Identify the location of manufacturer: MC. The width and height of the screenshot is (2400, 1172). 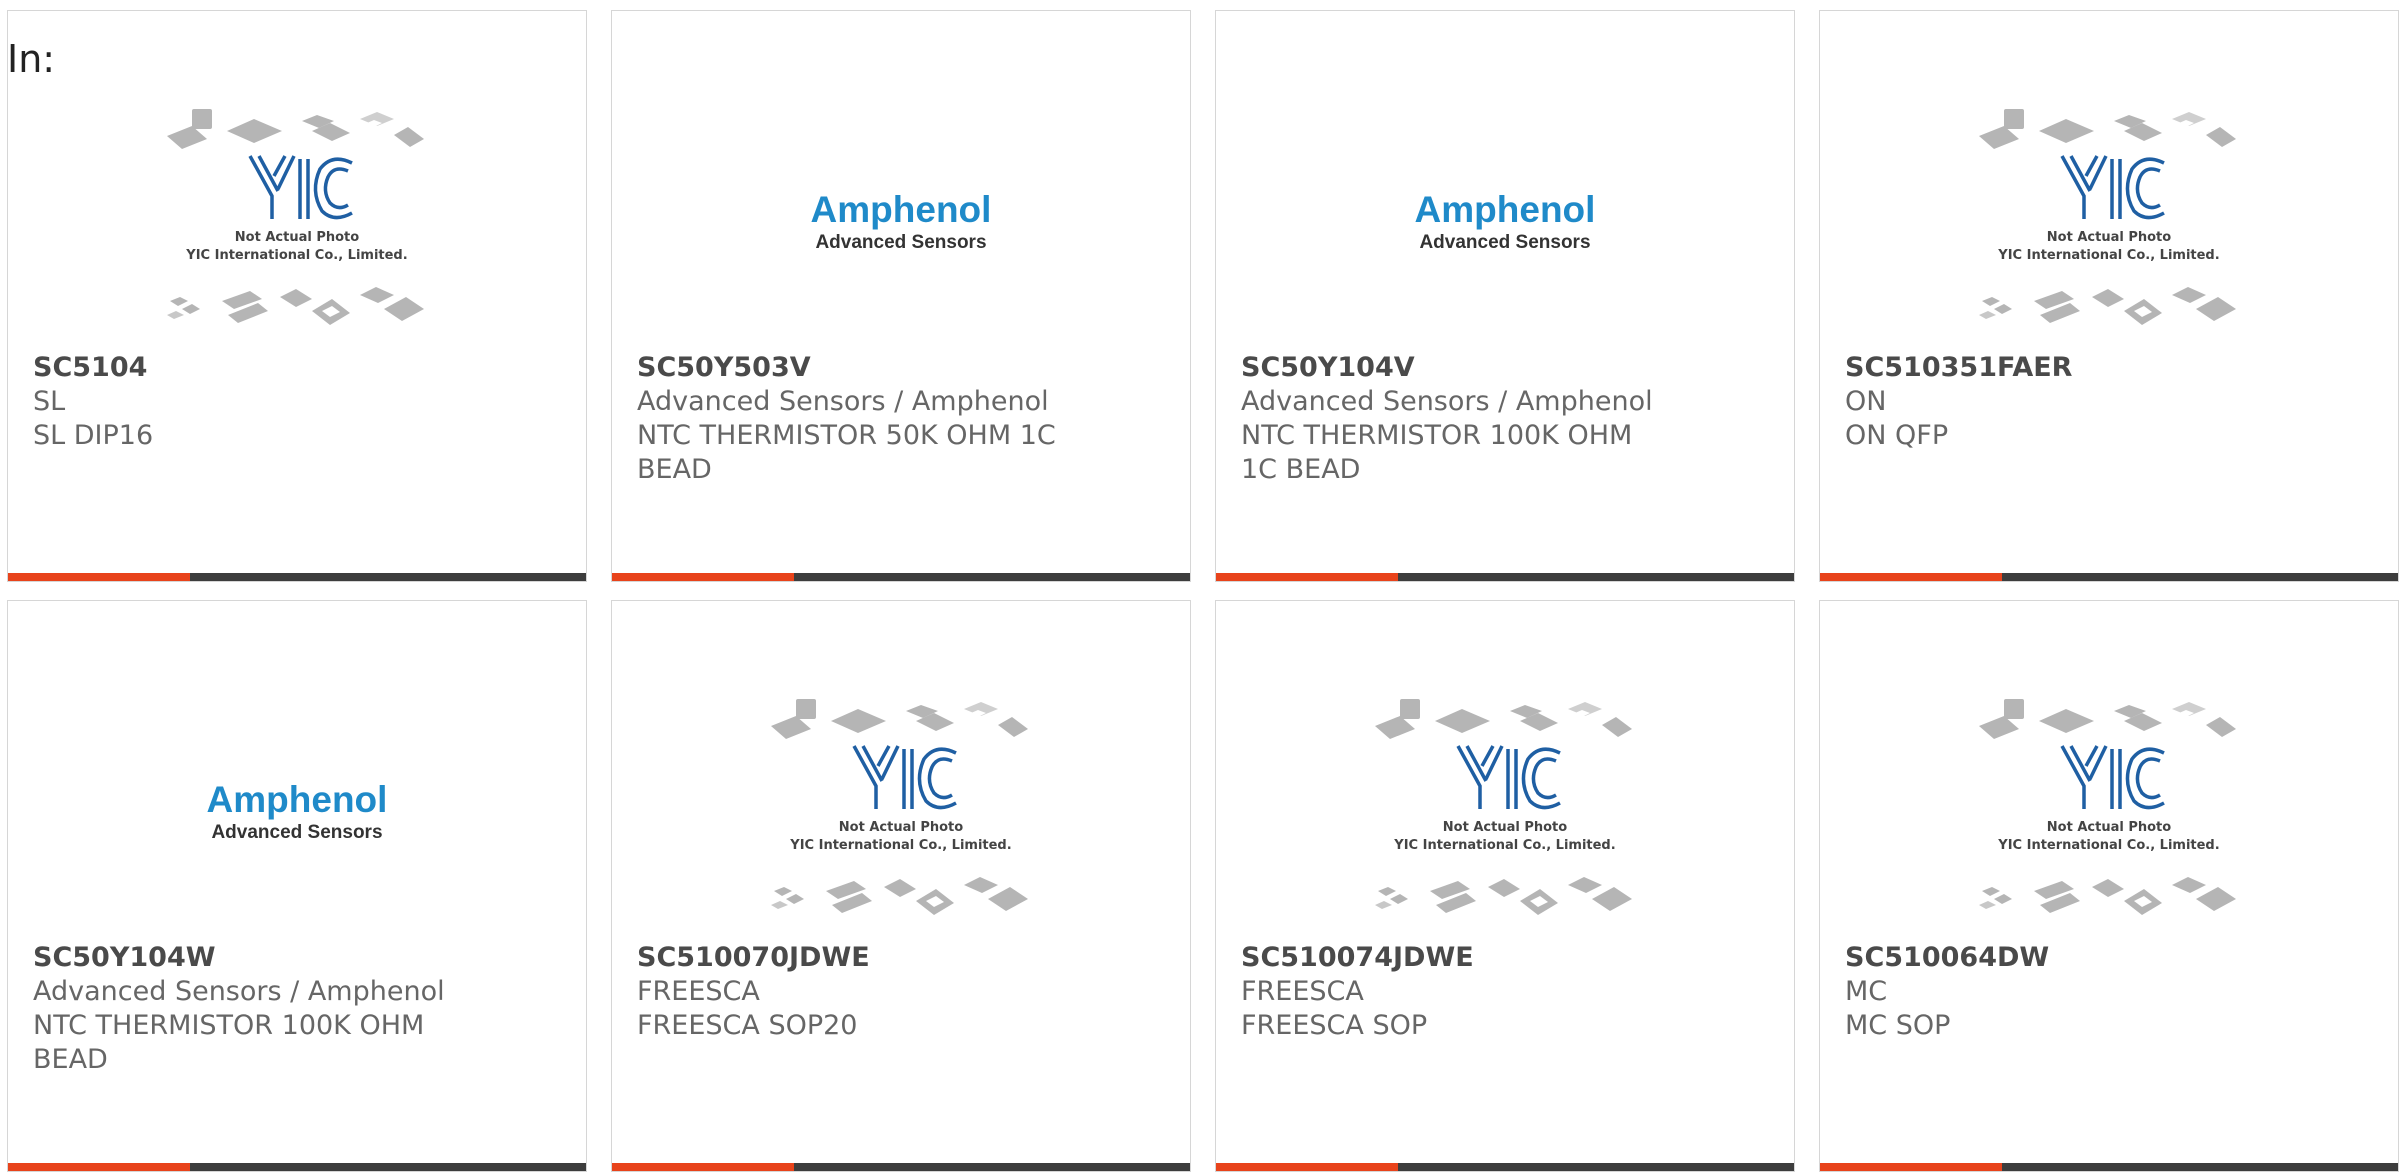
(1866, 991).